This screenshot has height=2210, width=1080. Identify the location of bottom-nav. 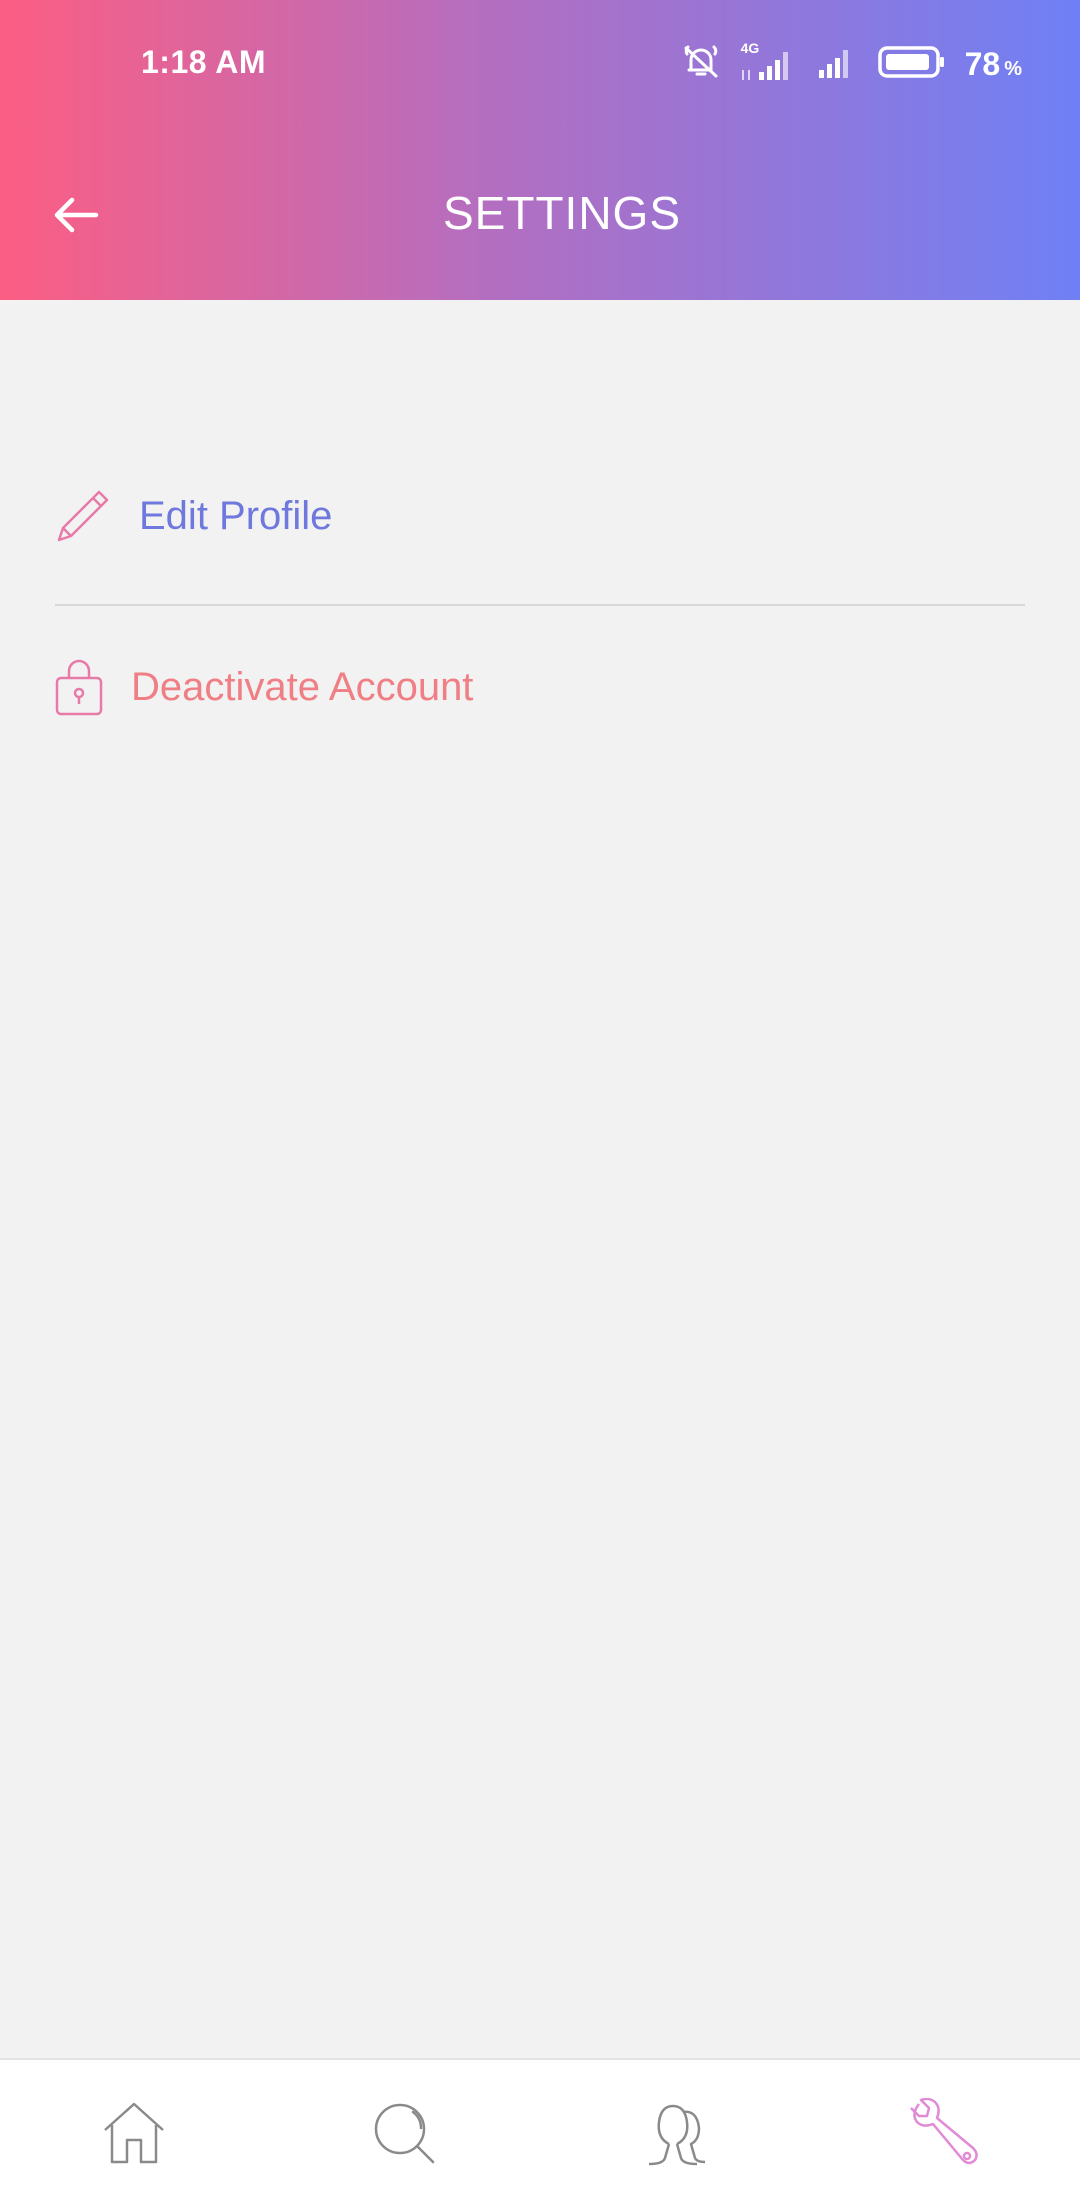
(540, 2134).